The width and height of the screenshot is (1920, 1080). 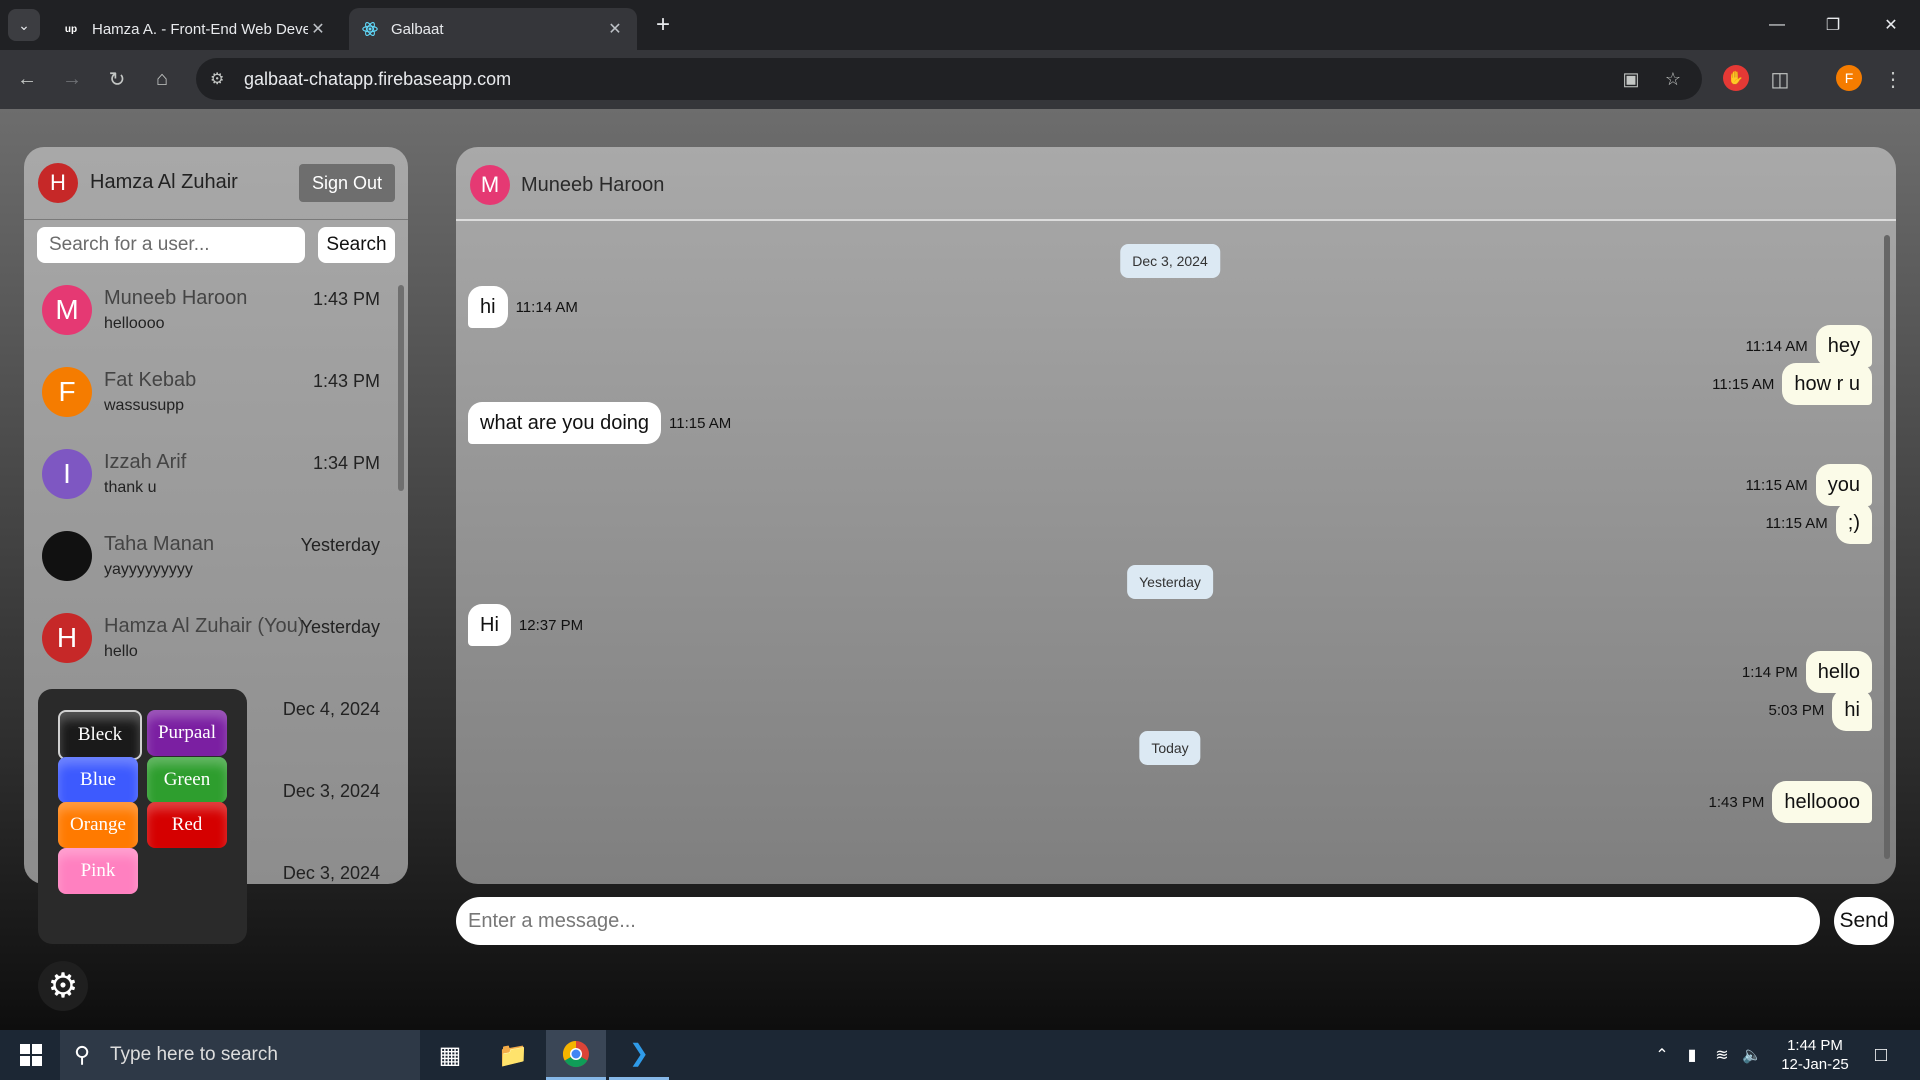 What do you see at coordinates (1822, 802) in the screenshot?
I see `message-bubble: helloooo` at bounding box center [1822, 802].